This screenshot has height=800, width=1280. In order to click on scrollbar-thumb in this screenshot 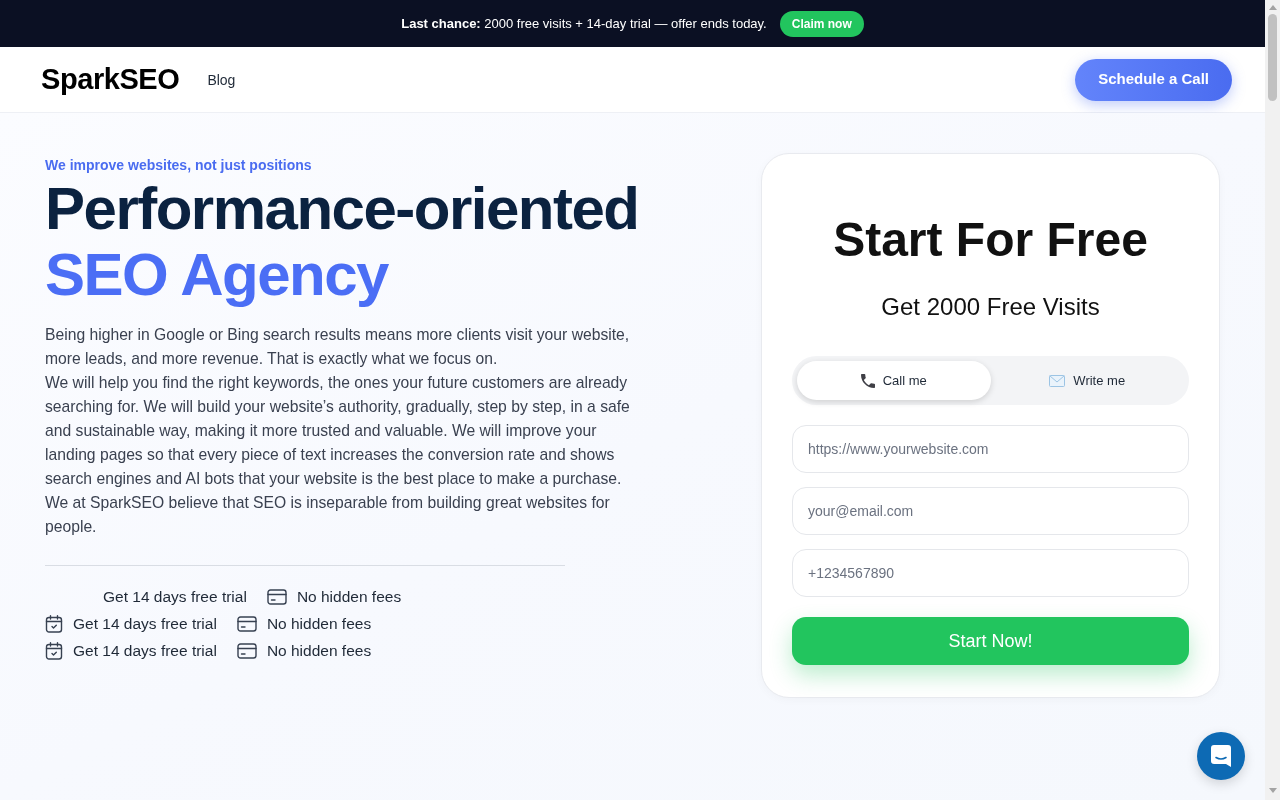, I will do `click(1272, 57)`.